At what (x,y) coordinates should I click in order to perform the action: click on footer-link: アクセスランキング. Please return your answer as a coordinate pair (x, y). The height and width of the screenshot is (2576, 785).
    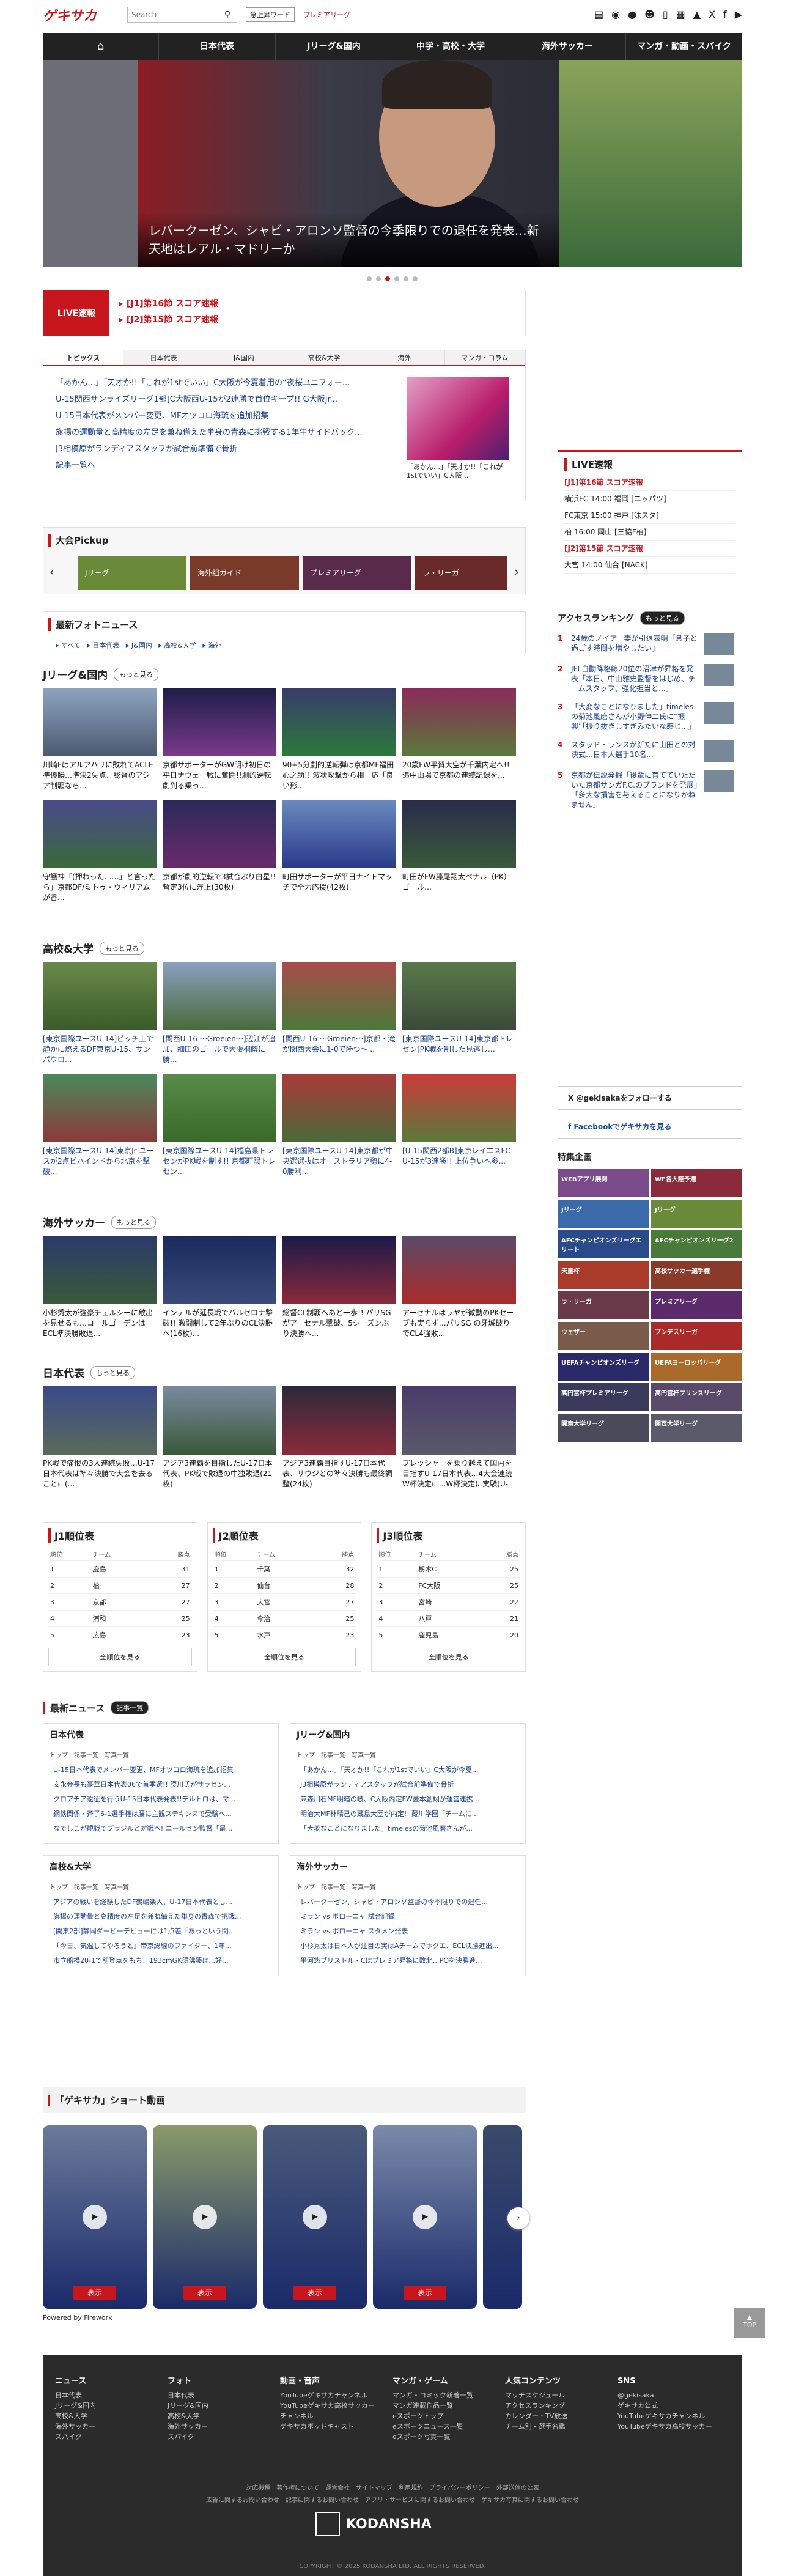
    Looking at the image, I should click on (561, 2406).